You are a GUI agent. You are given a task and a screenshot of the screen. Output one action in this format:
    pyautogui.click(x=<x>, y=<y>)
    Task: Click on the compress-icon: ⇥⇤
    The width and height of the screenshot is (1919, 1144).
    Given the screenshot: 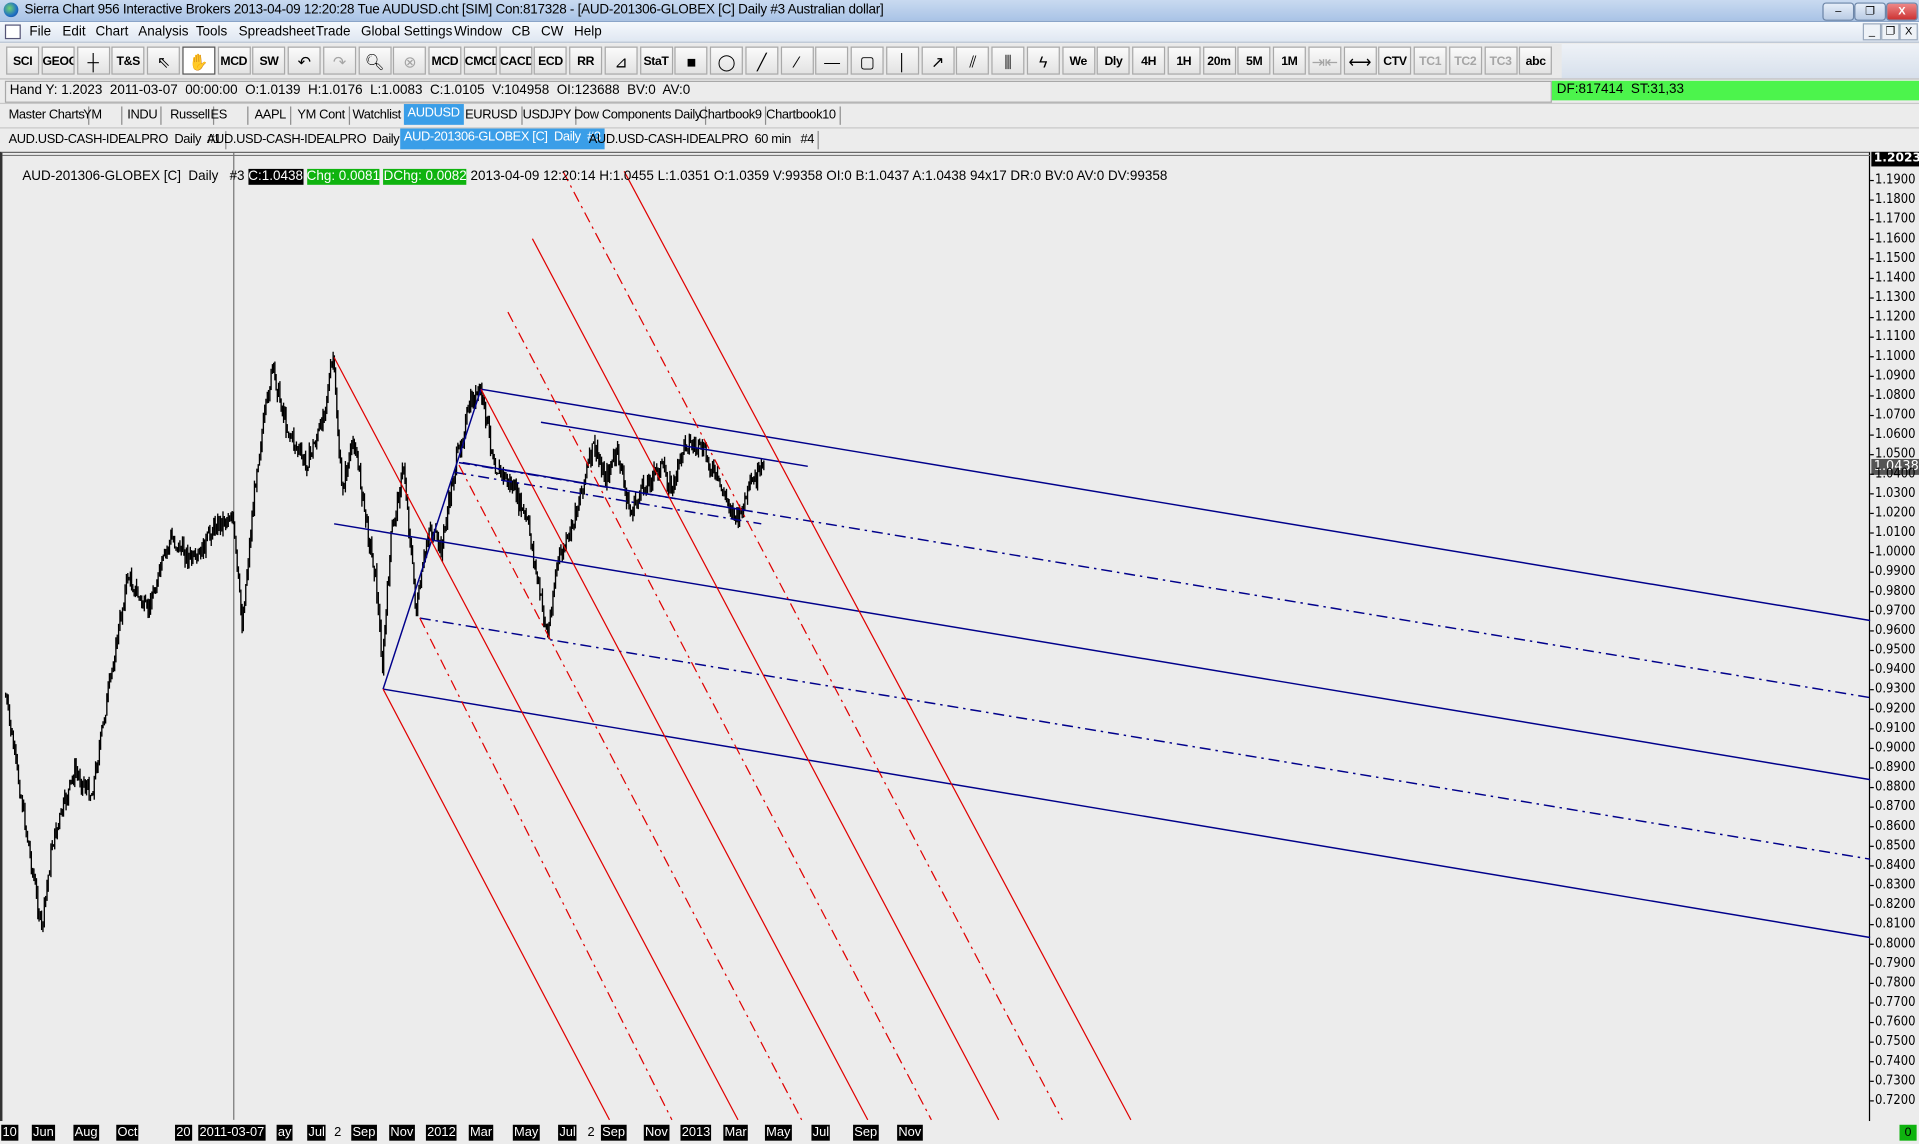 What is the action you would take?
    pyautogui.click(x=1324, y=61)
    